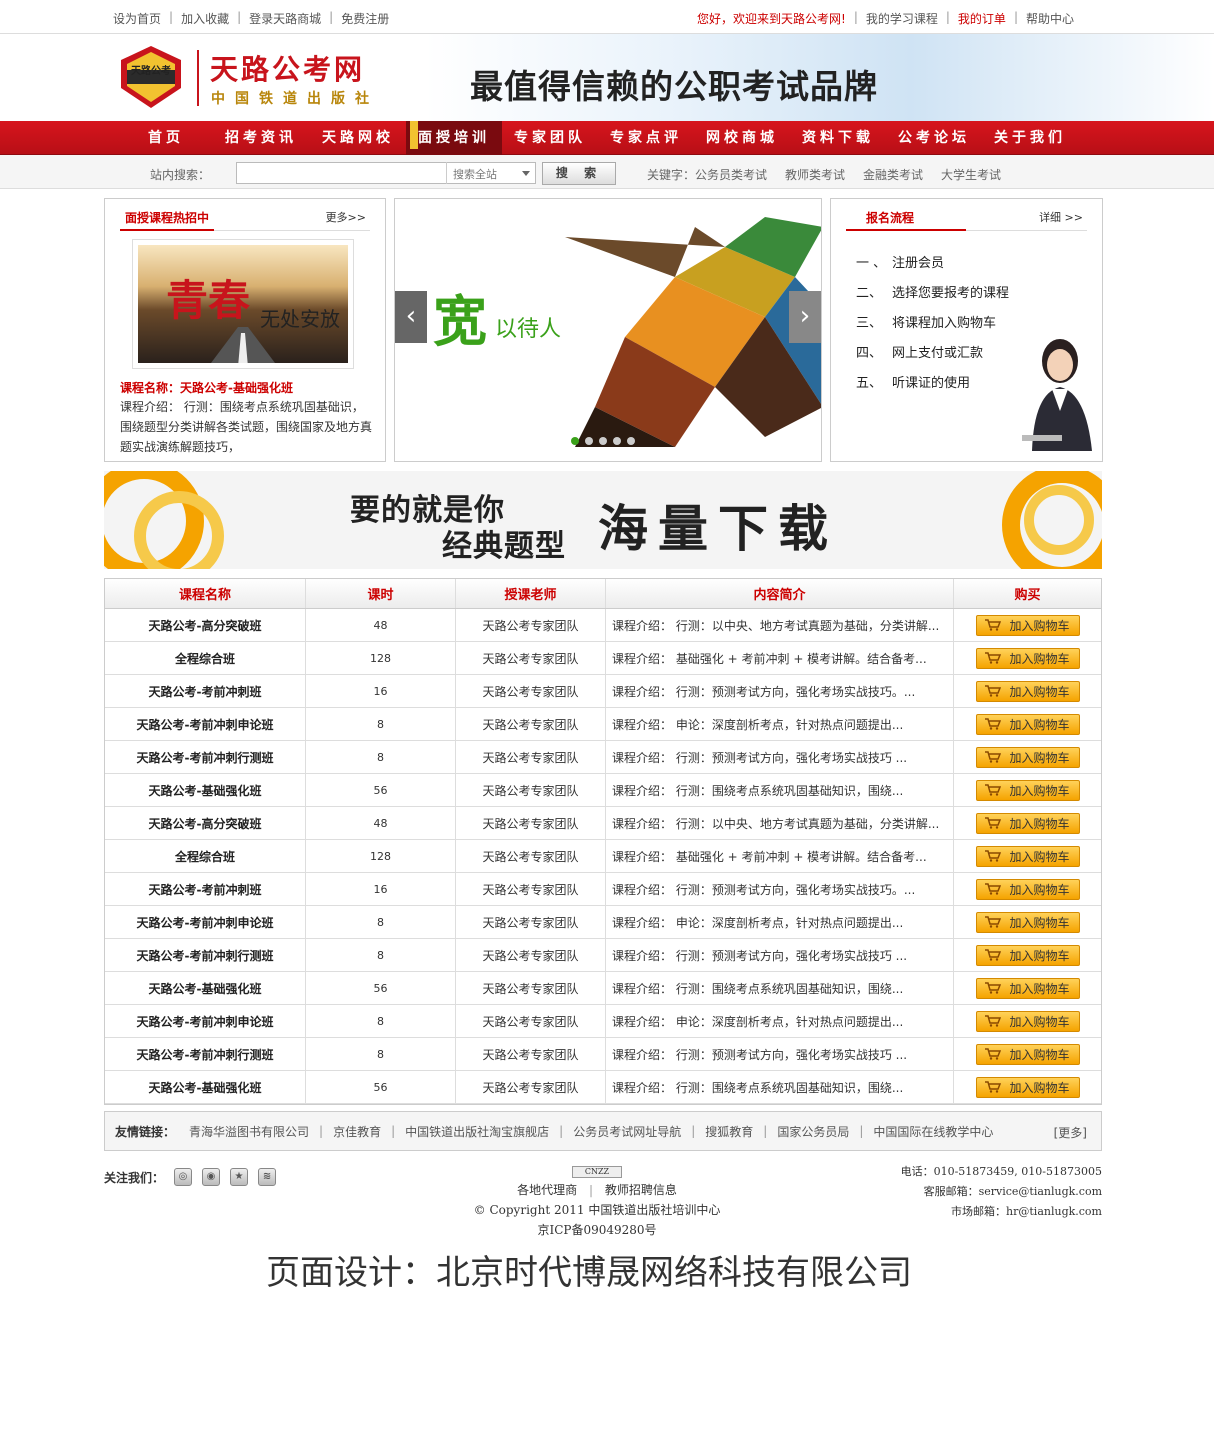 The image size is (1214, 1452). I want to click on top-link: 免费注册, so click(365, 18).